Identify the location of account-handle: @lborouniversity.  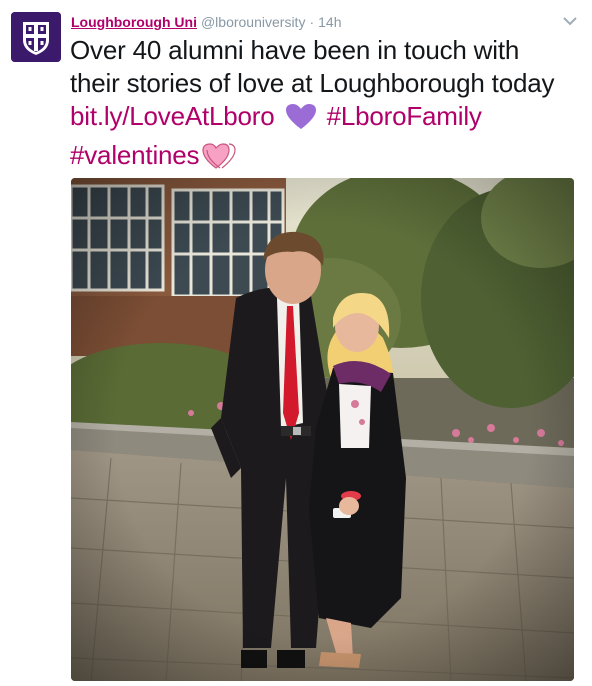
(253, 22).